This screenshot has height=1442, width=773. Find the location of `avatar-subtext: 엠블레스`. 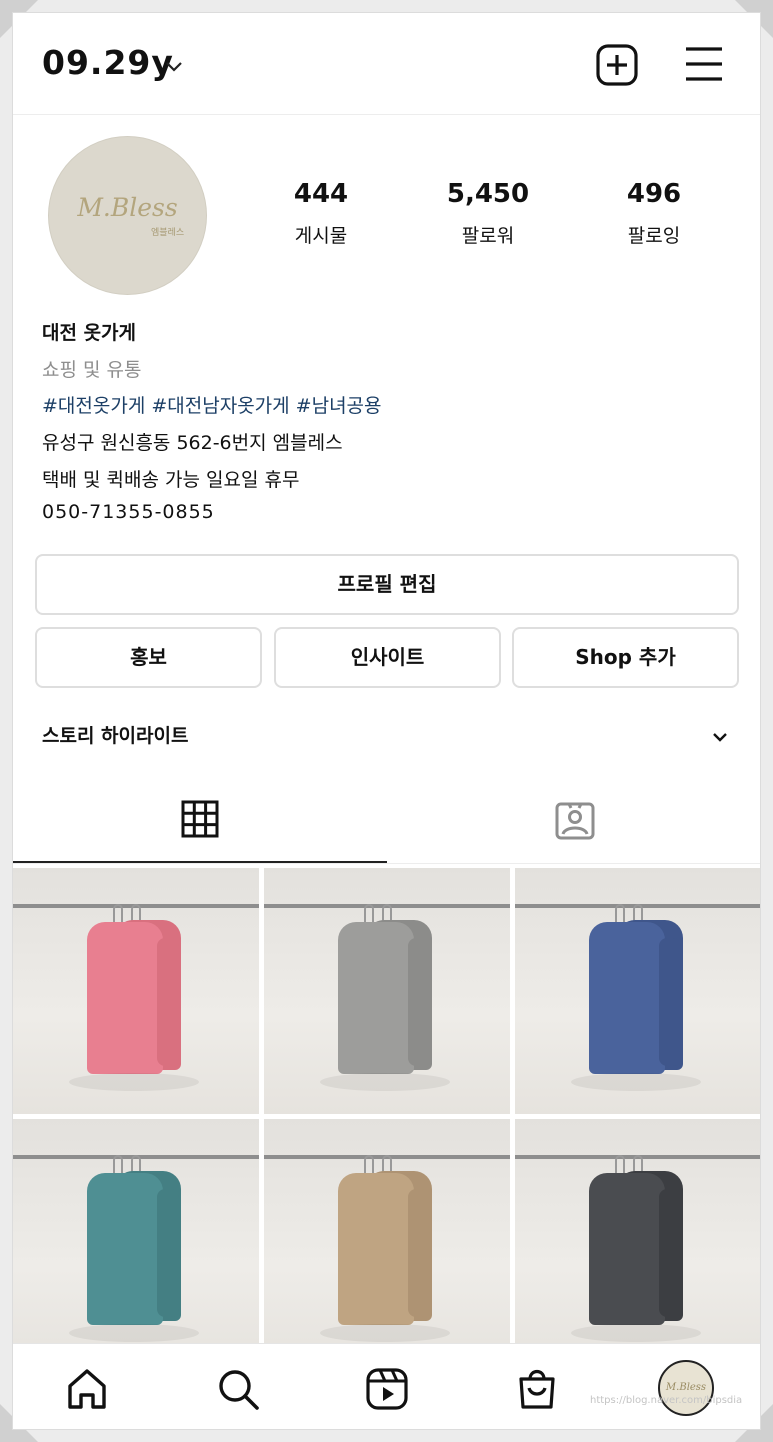

avatar-subtext: 엠블레스 is located at coordinates (168, 233).